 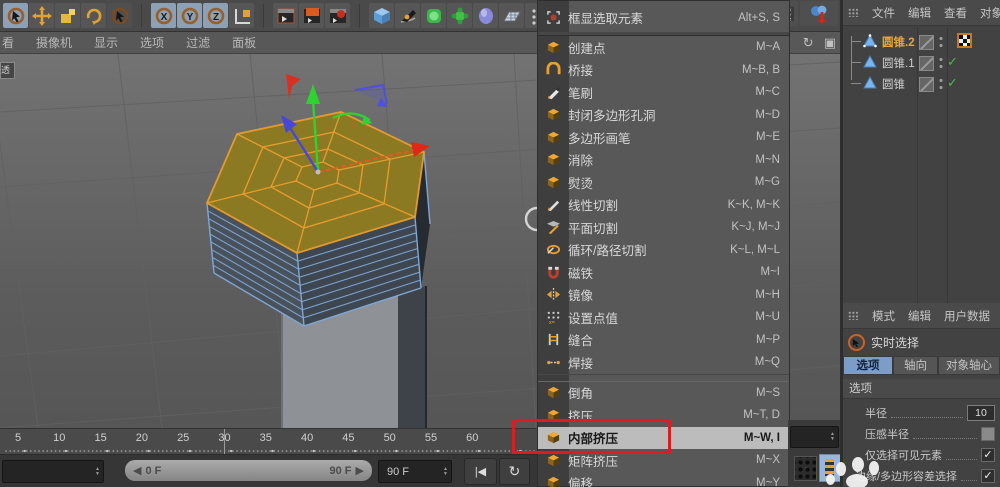 What do you see at coordinates (663, 92) in the screenshot?
I see `menu-item-brush: 笔刷 M~C` at bounding box center [663, 92].